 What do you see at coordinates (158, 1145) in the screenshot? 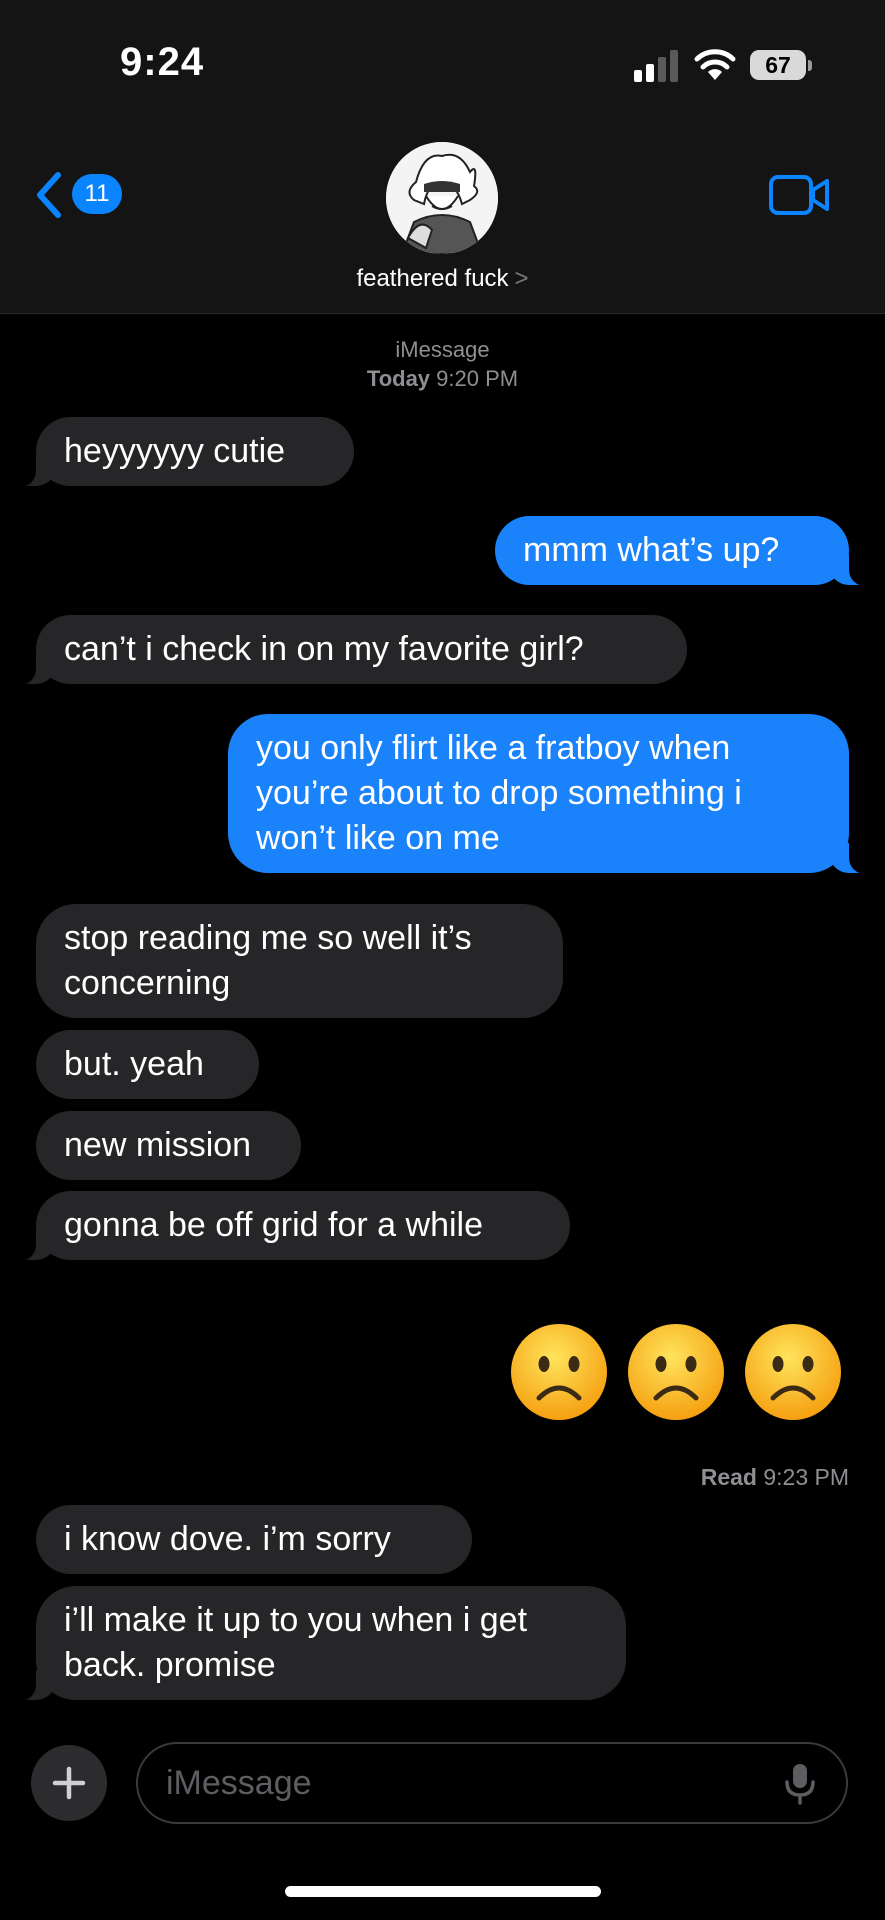
I see `message-text: new mission` at bounding box center [158, 1145].